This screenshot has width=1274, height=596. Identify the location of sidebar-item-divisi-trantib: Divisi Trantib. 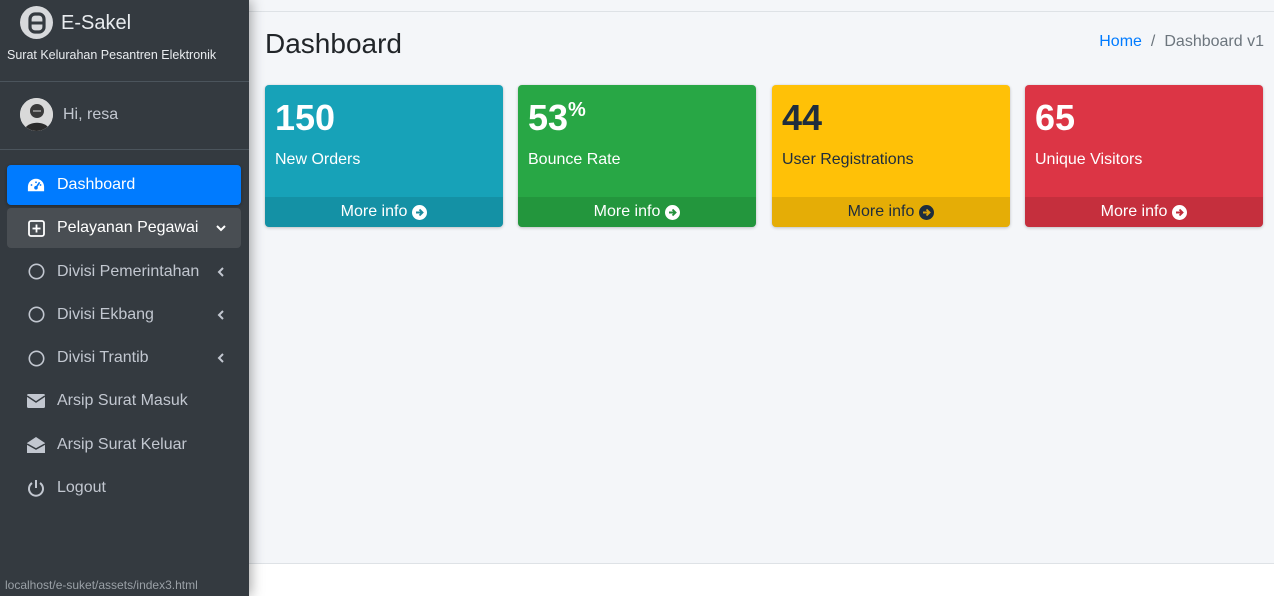
(124, 358).